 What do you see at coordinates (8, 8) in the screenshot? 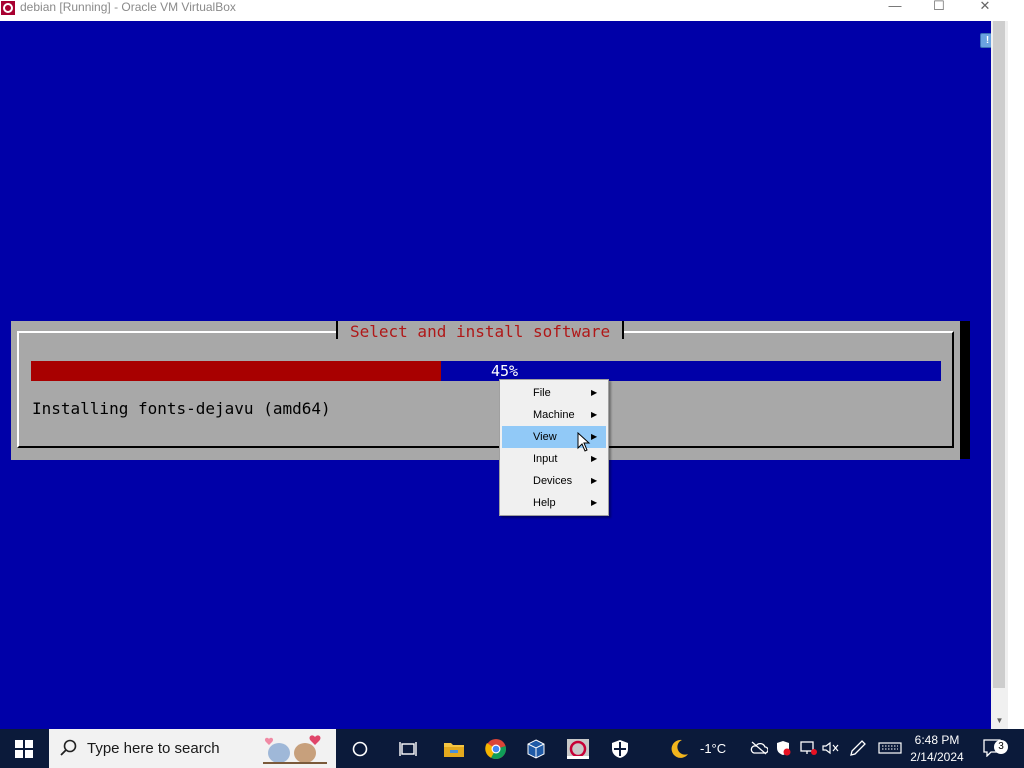
I see `debian-swirl-icon` at bounding box center [8, 8].